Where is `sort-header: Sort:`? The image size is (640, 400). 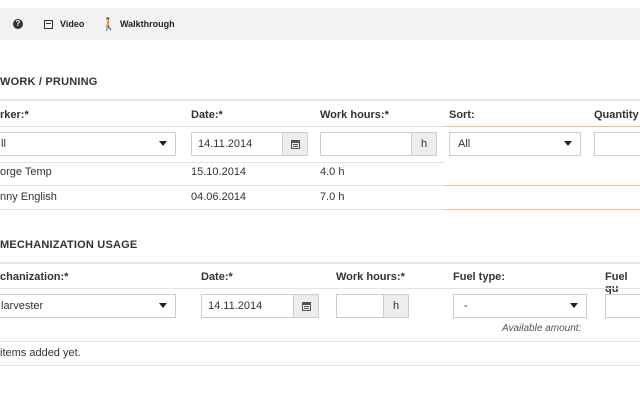
sort-header: Sort: is located at coordinates (462, 115).